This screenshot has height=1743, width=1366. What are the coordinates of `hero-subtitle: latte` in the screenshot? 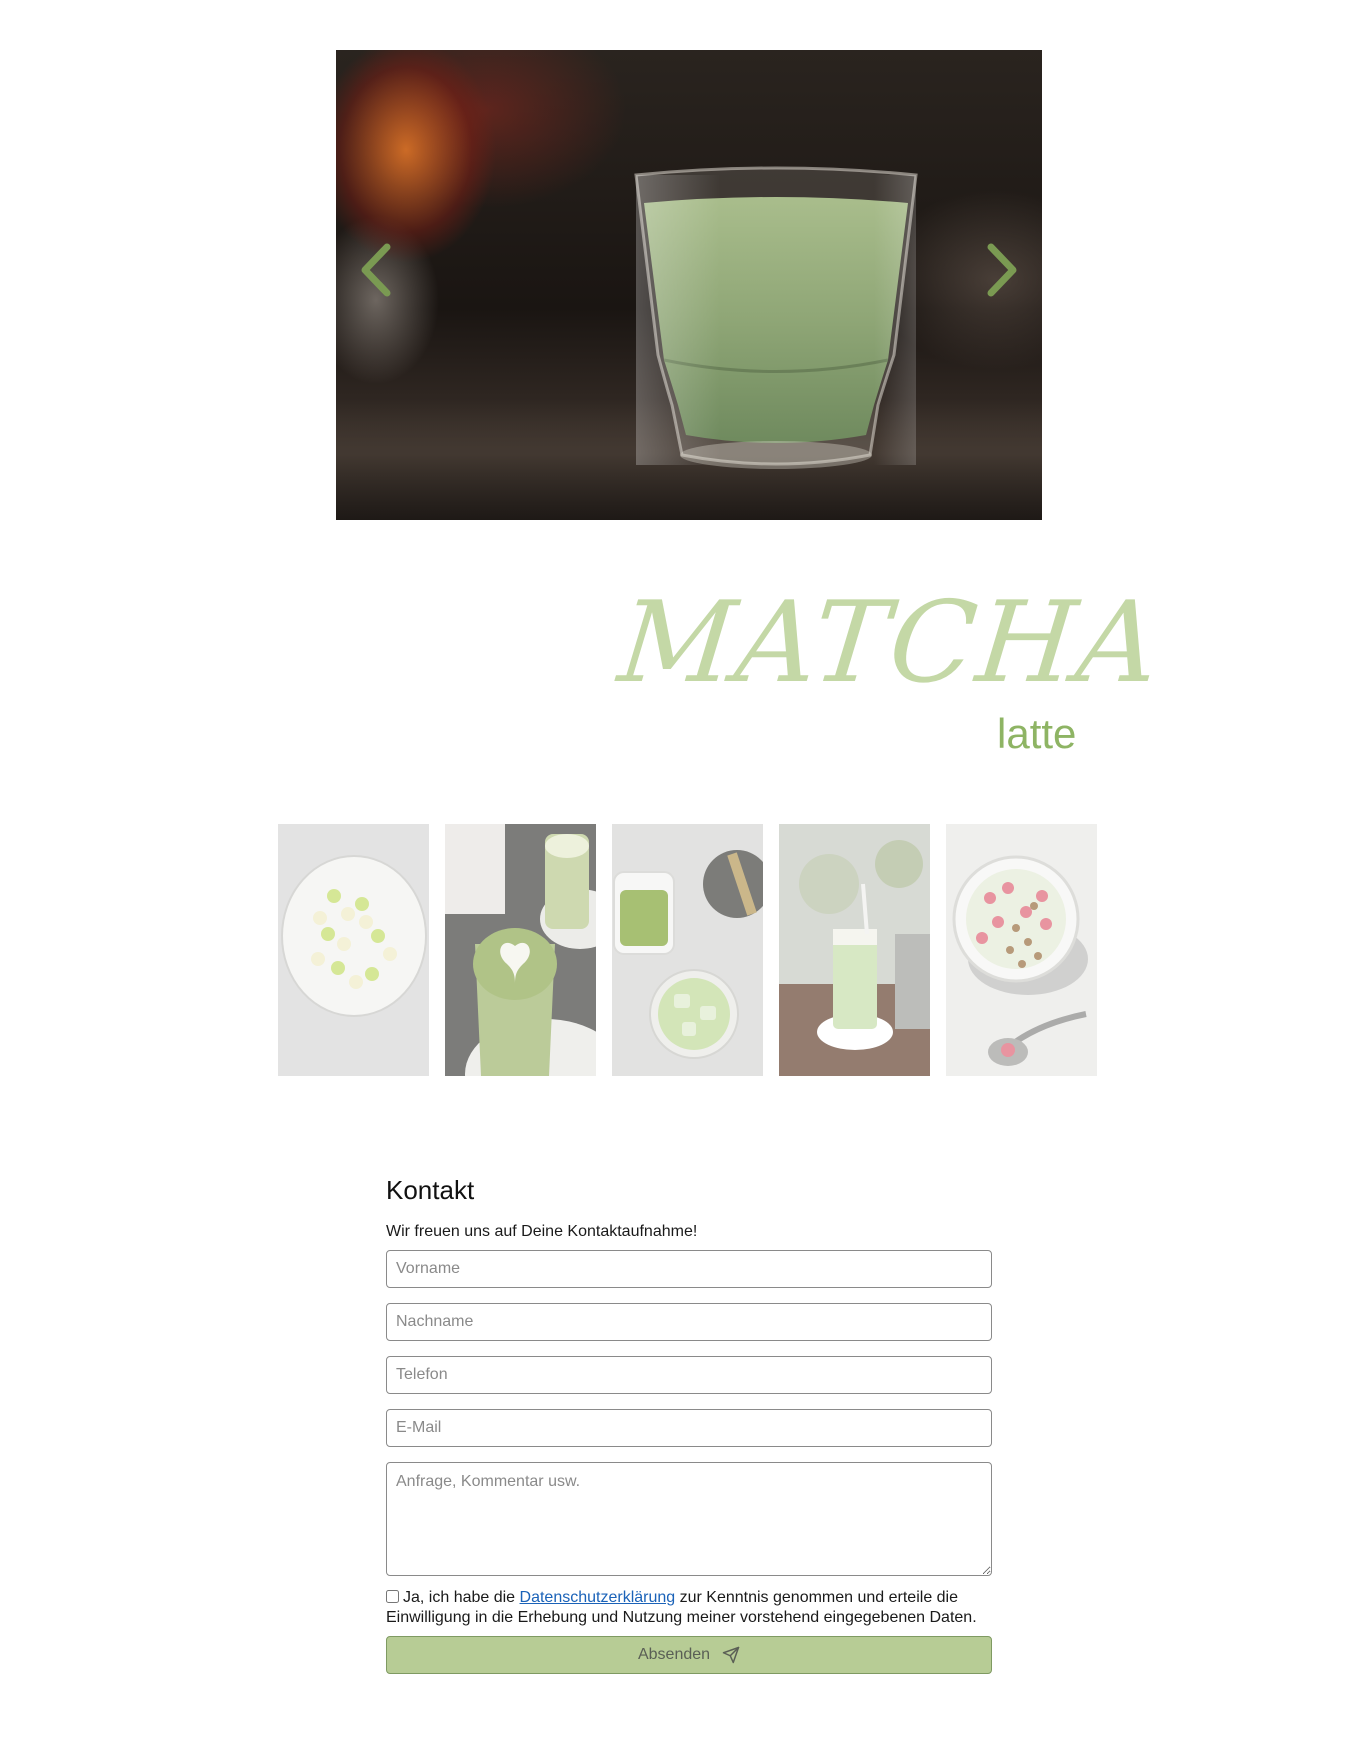 It's located at (1037, 733).